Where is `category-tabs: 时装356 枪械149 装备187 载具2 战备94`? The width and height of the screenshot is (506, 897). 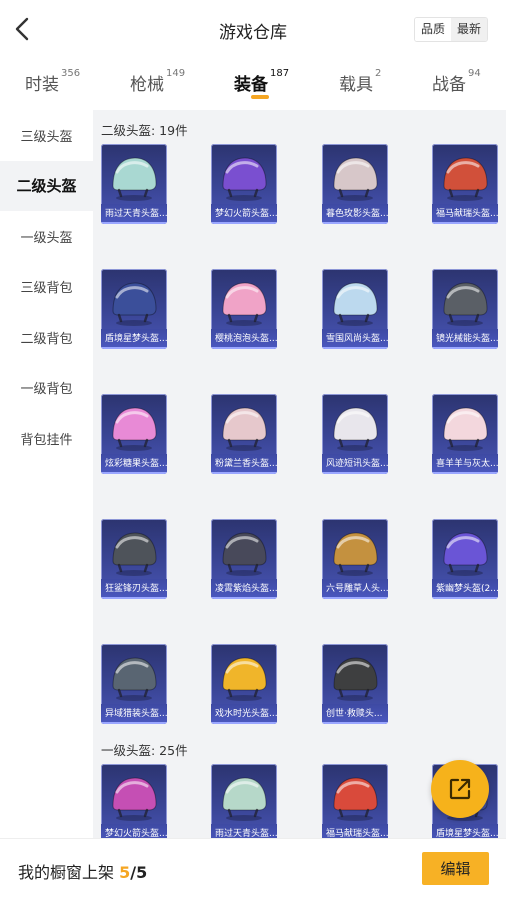 category-tabs: 时装356 枪械149 装备187 载具2 战备94 is located at coordinates (253, 85).